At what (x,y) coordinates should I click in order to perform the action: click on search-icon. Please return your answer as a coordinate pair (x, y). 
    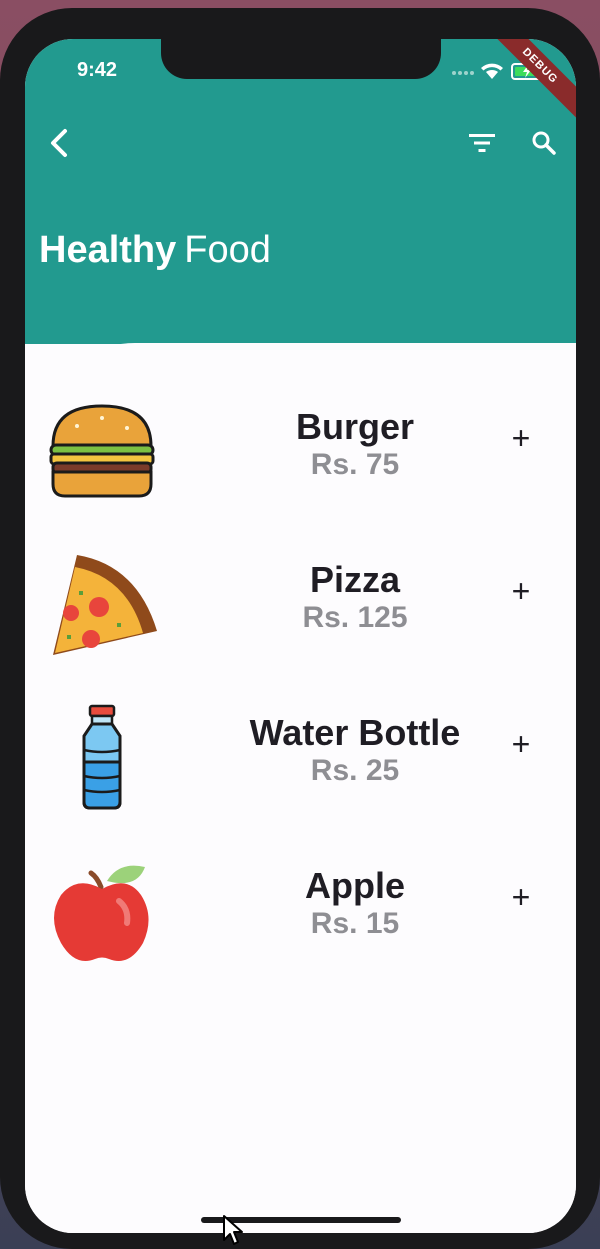
    Looking at the image, I should click on (544, 143).